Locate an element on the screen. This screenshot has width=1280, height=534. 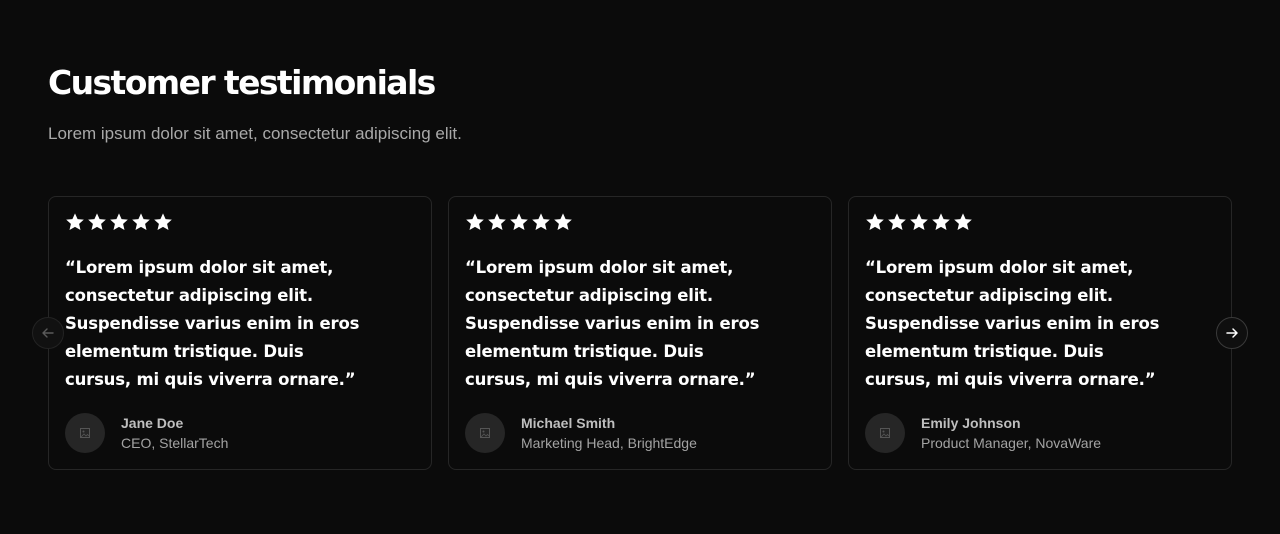
author-role: Marketing Head, BrightEdge is located at coordinates (609, 443).